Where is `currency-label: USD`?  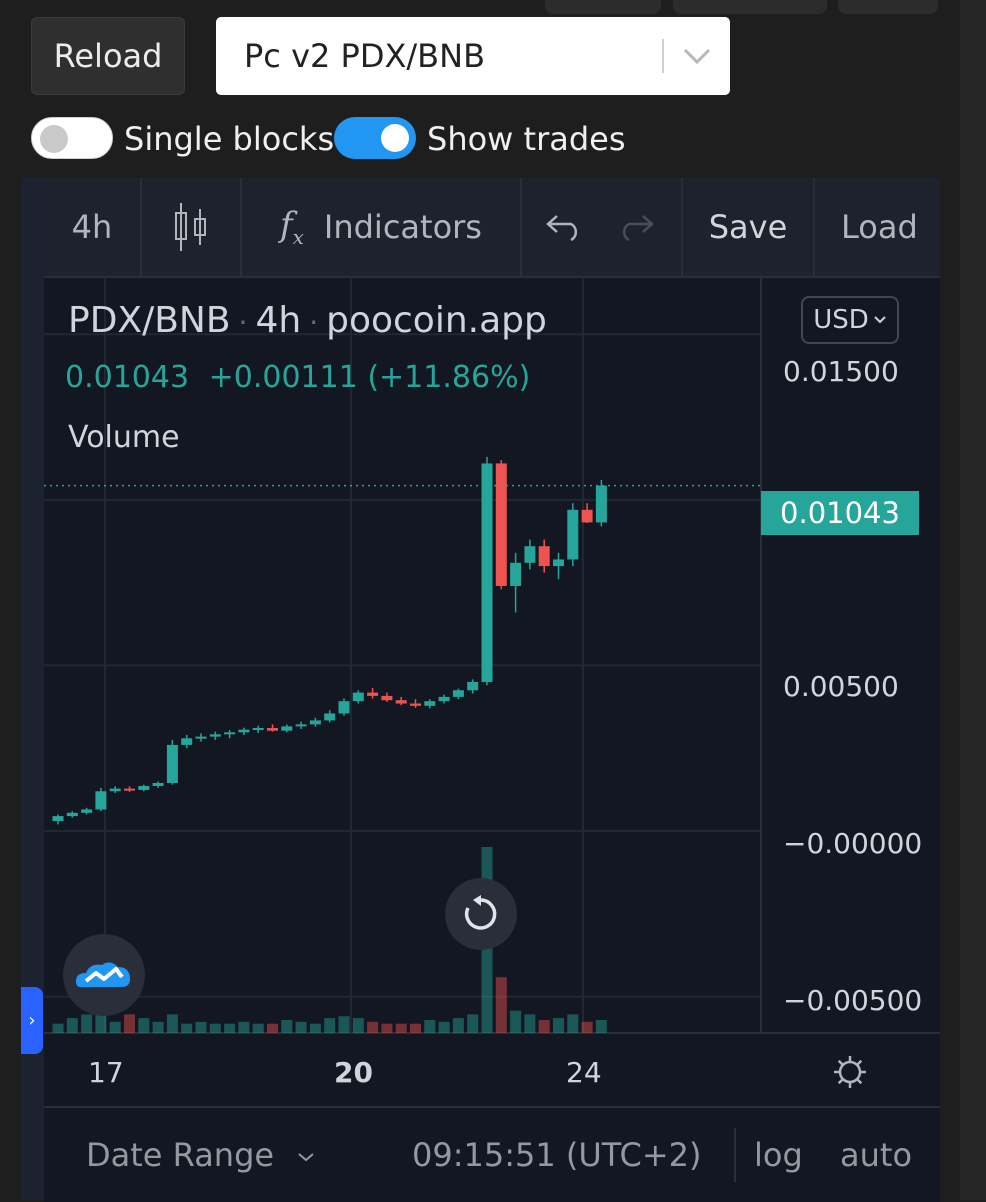 currency-label: USD is located at coordinates (841, 320).